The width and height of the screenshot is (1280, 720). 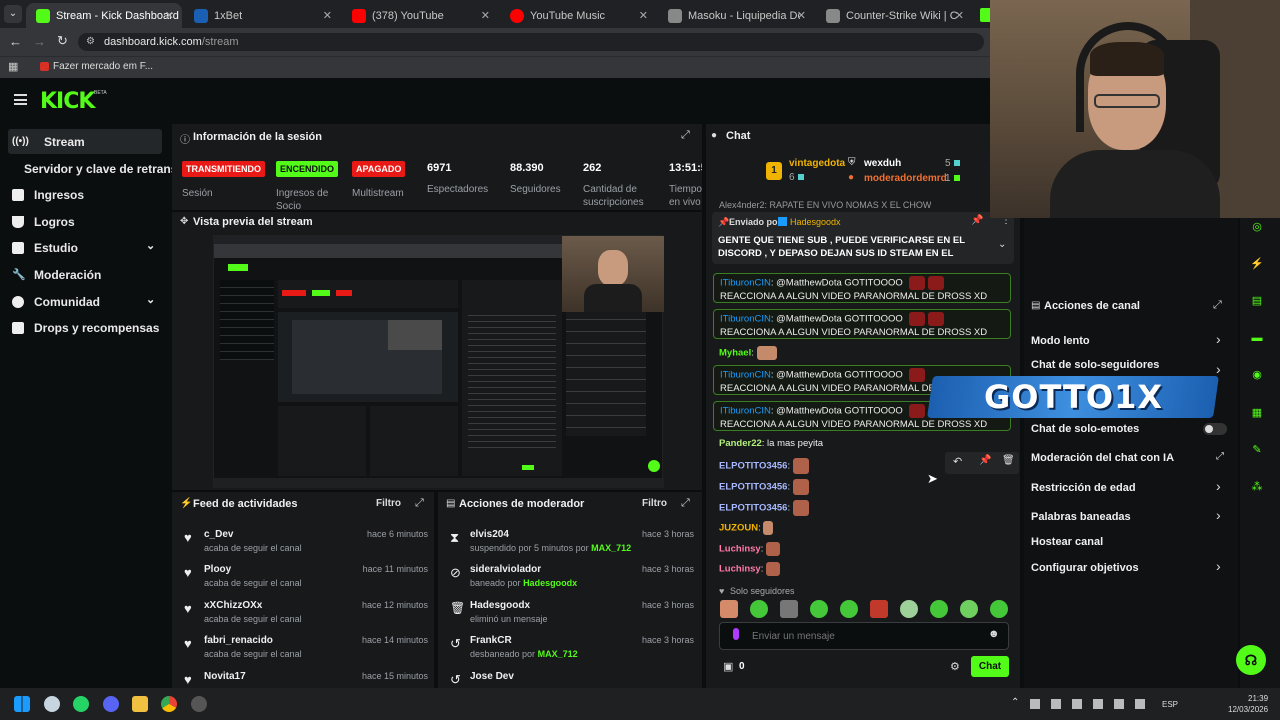 I want to click on channel-action-emotes-only: Chat de solo-emotes, so click(x=1085, y=429).